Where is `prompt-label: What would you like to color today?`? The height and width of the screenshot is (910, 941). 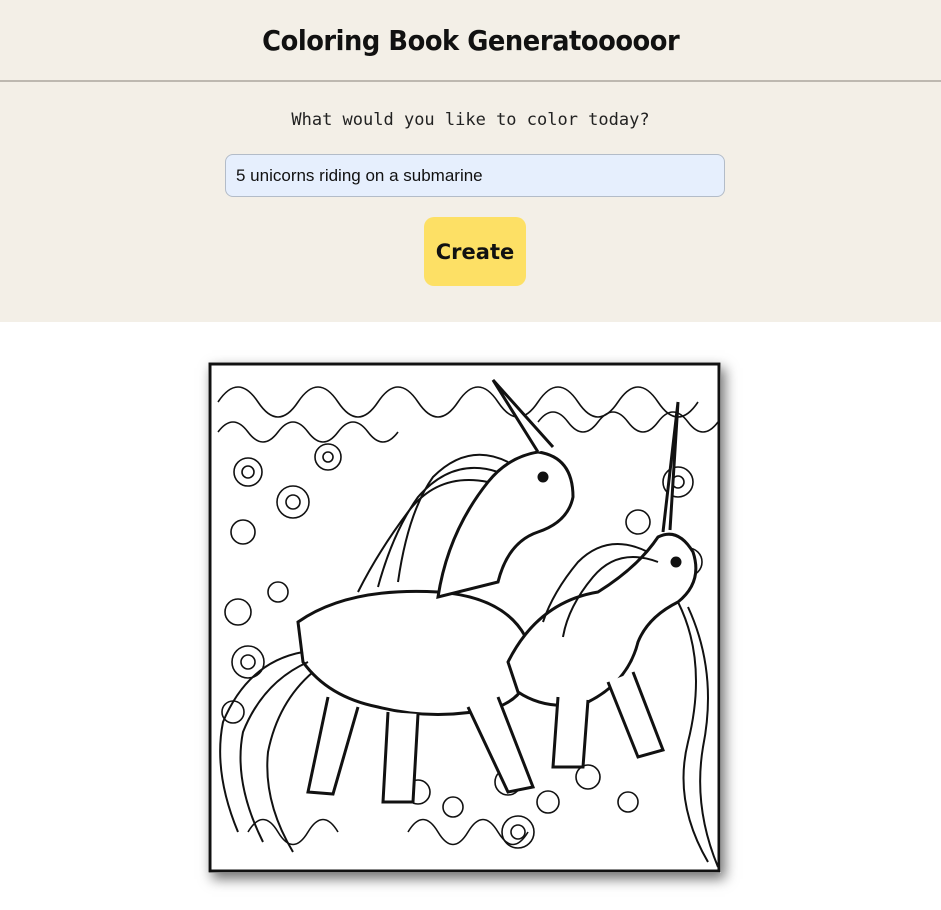 prompt-label: What would you like to color today? is located at coordinates (470, 120).